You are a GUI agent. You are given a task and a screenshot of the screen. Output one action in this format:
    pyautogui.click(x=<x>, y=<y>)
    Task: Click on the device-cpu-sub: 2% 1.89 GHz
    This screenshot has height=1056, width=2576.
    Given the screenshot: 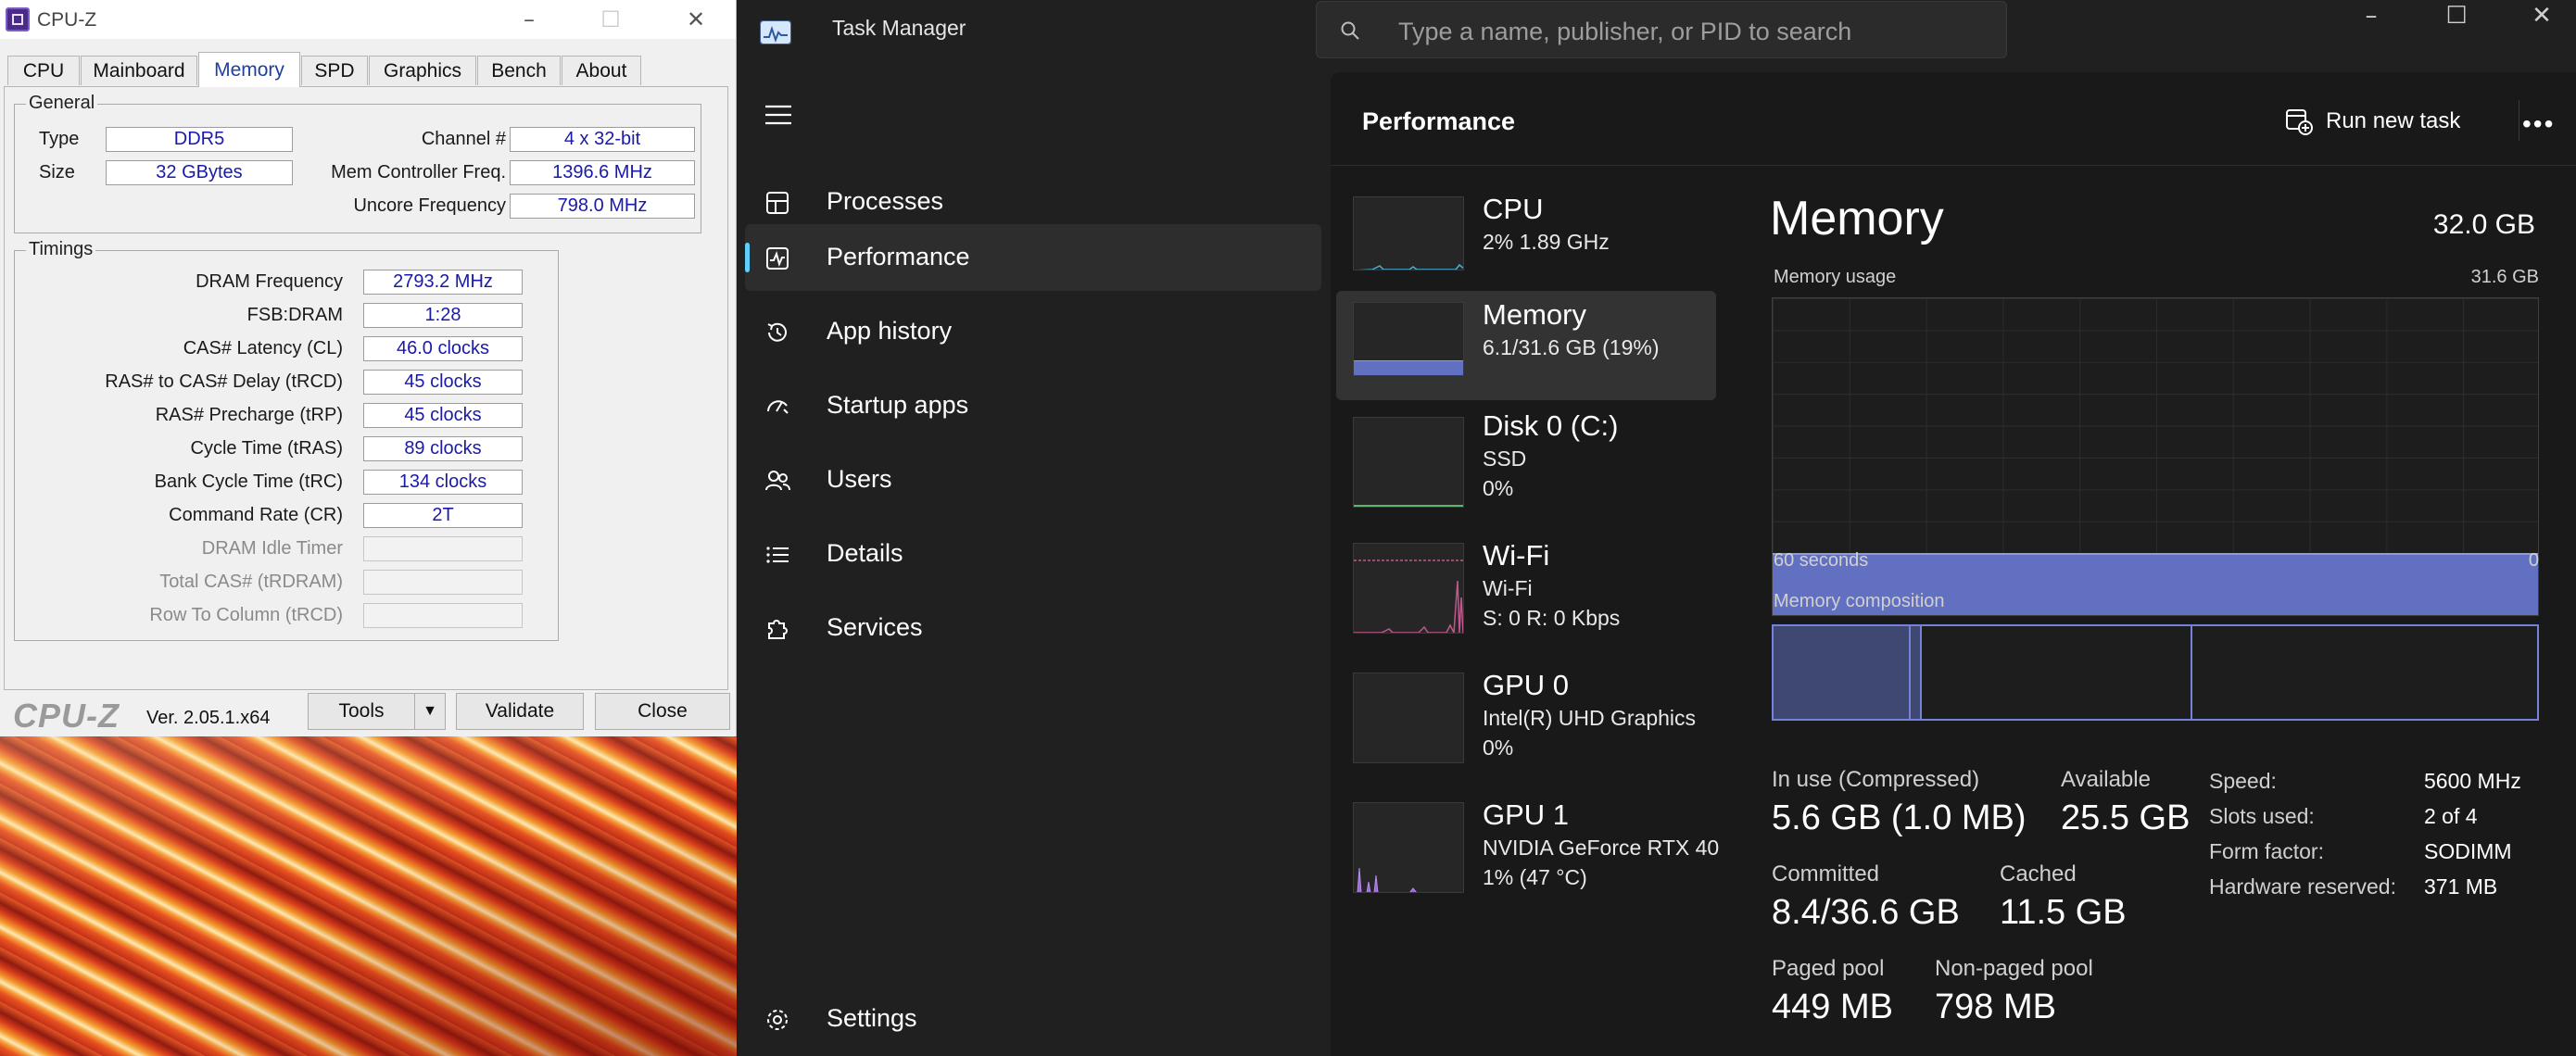 What is the action you would take?
    pyautogui.click(x=1547, y=242)
    